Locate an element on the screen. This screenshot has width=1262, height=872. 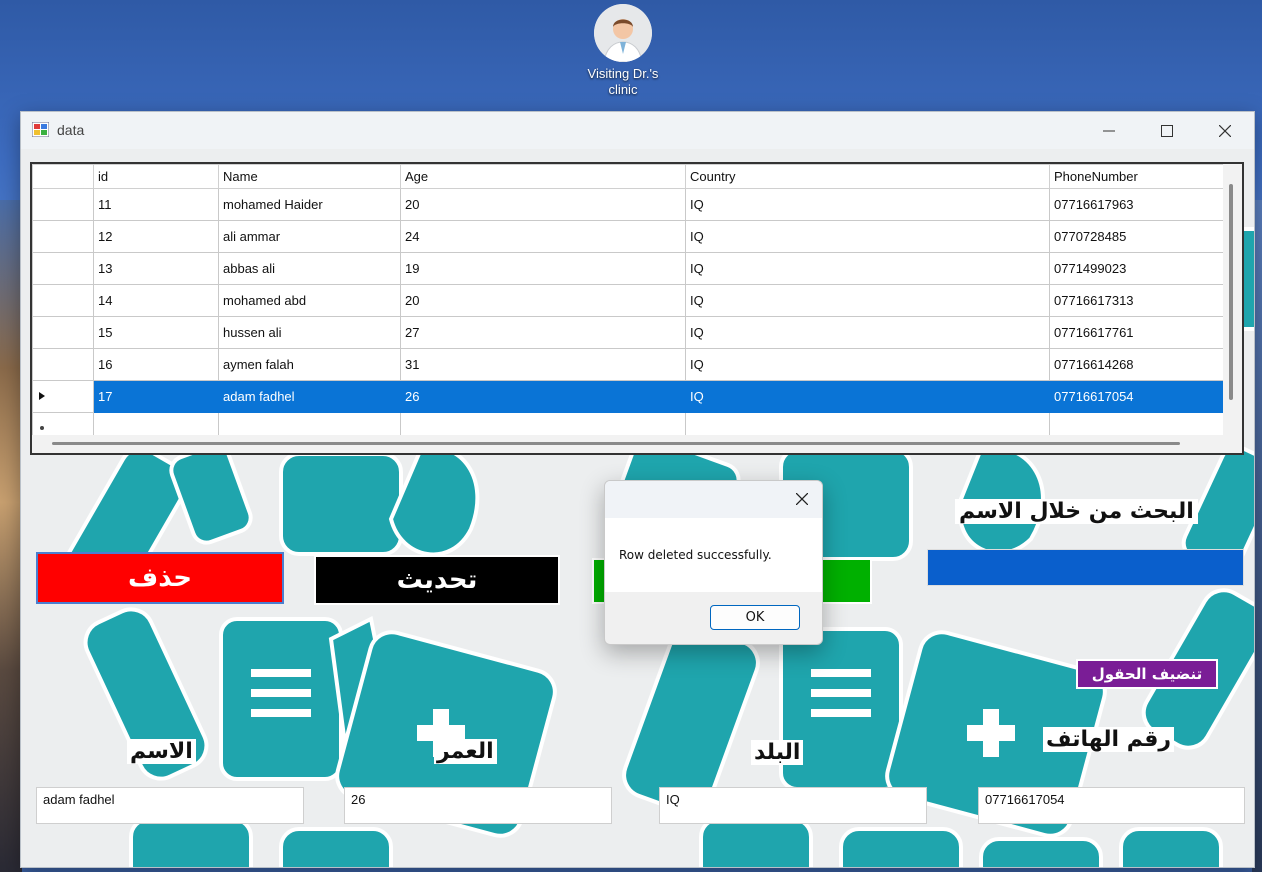
search-label: البحث من خلال الاسم is located at coordinates (1076, 511).